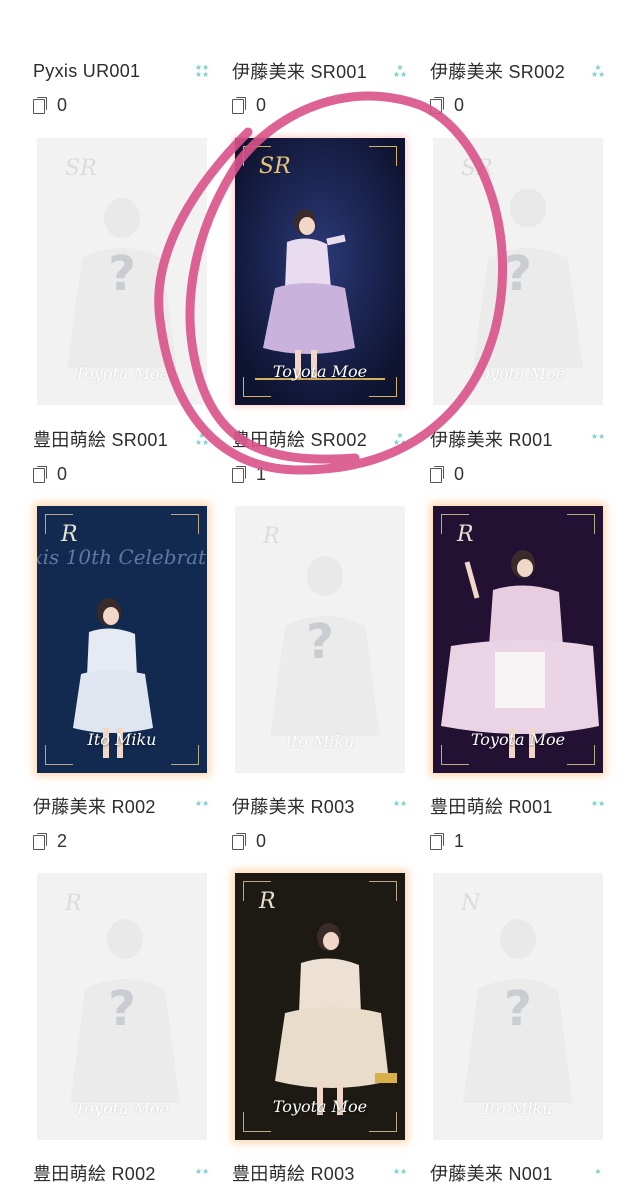 The image size is (639, 1200). I want to click on card-owned: SR Toyota Moe, so click(320, 271).